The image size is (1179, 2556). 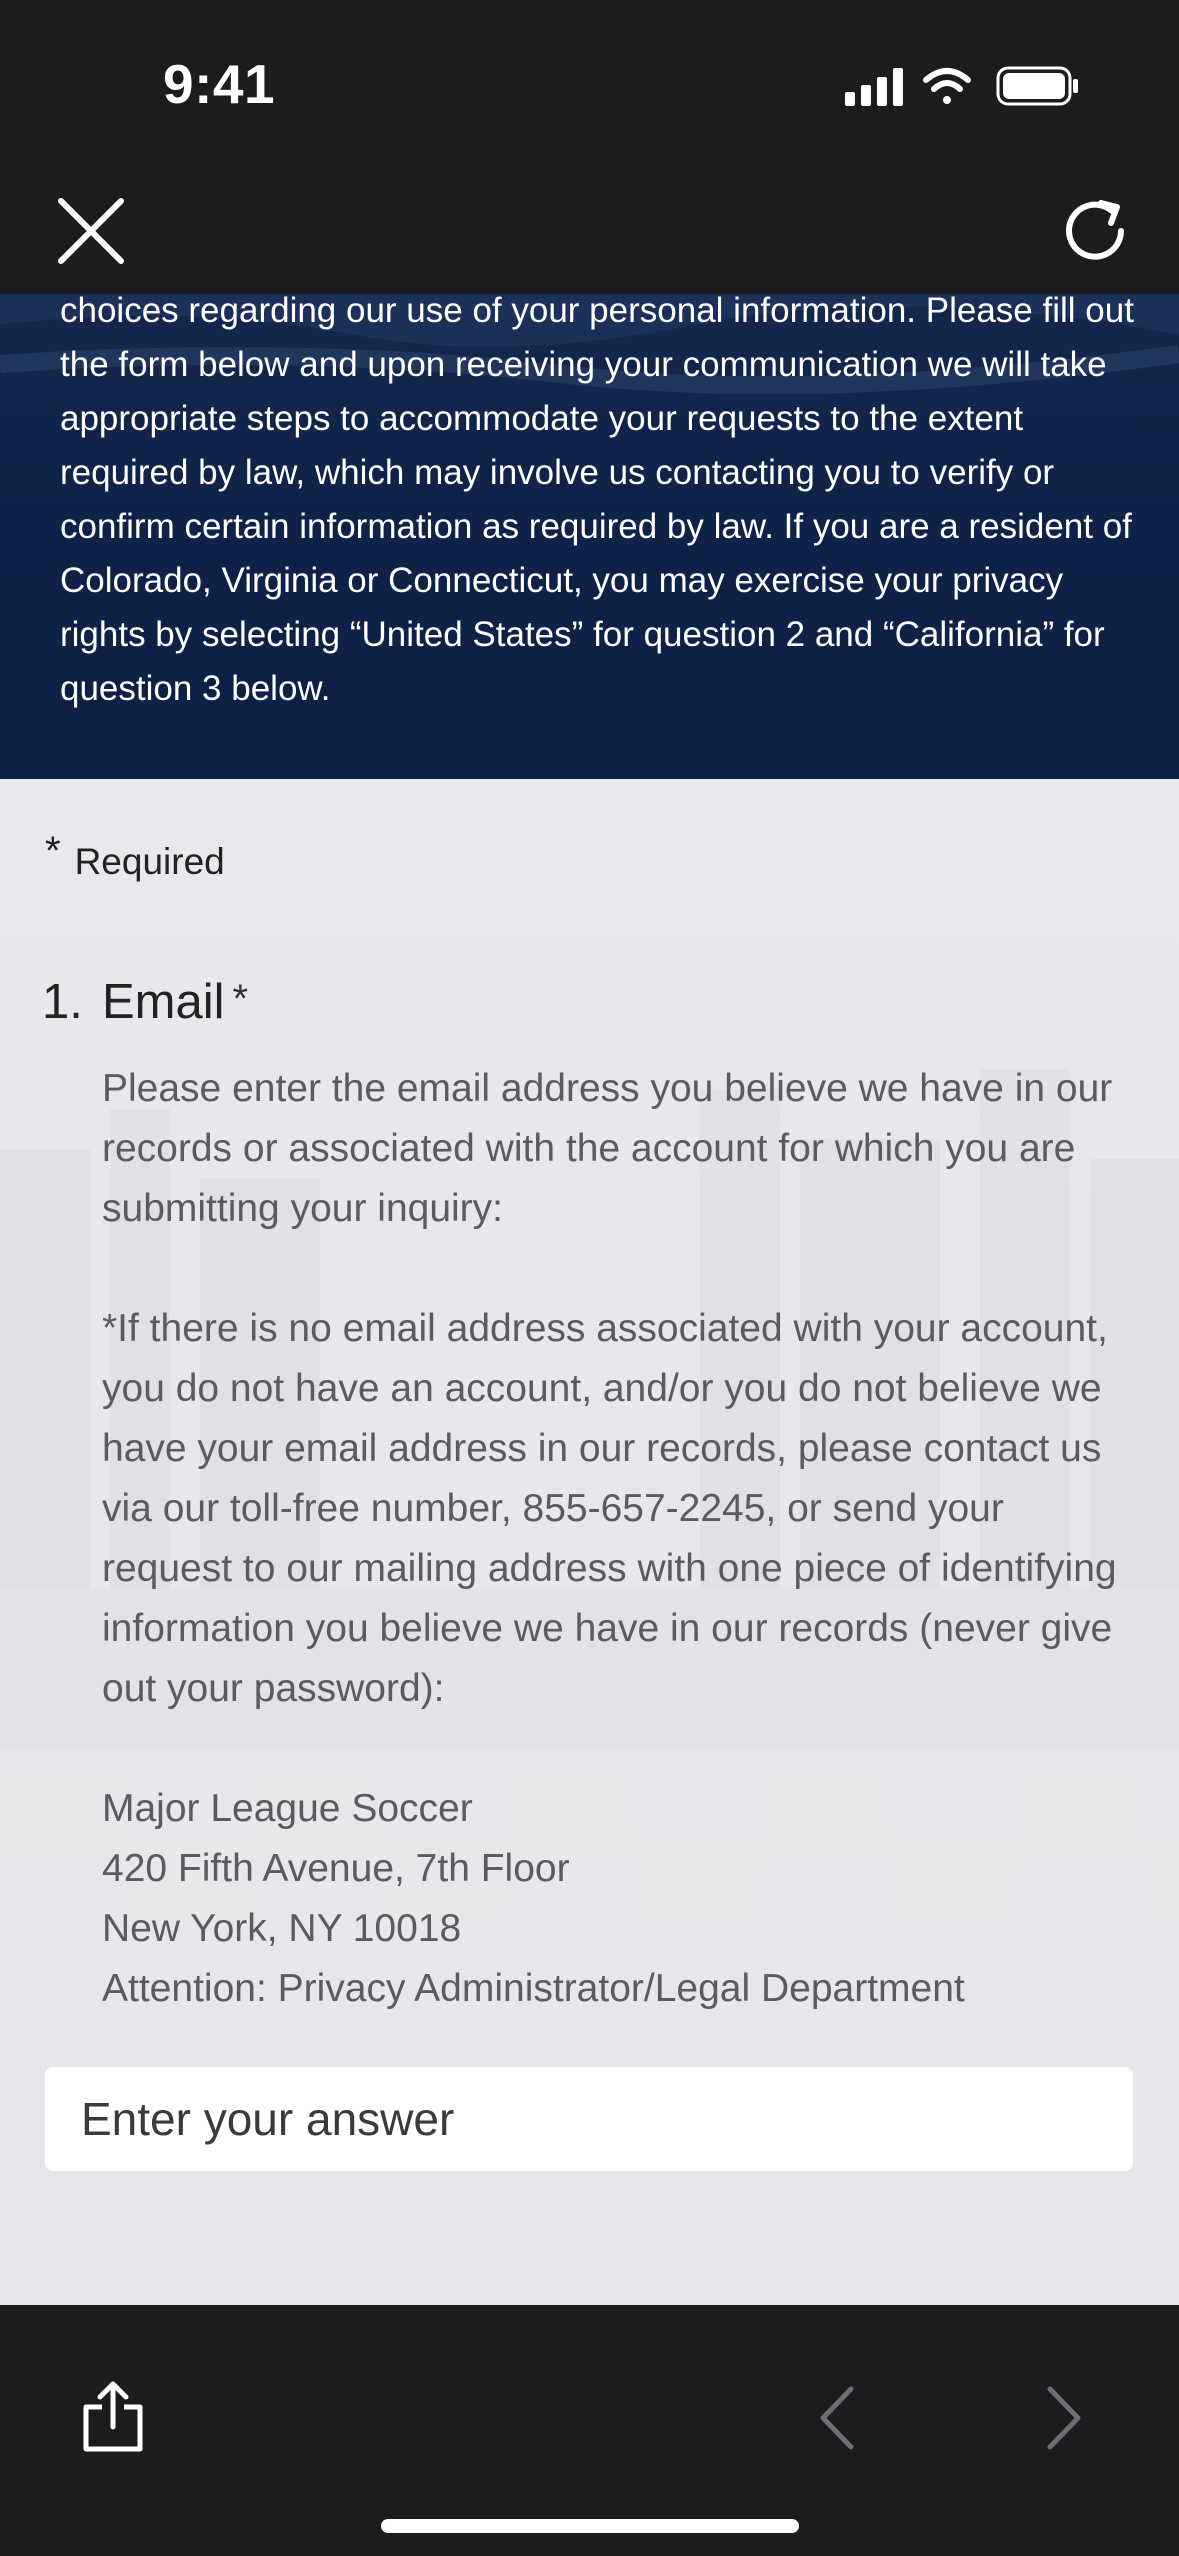 I want to click on address-line: New York, NY 10018, so click(x=282, y=1928).